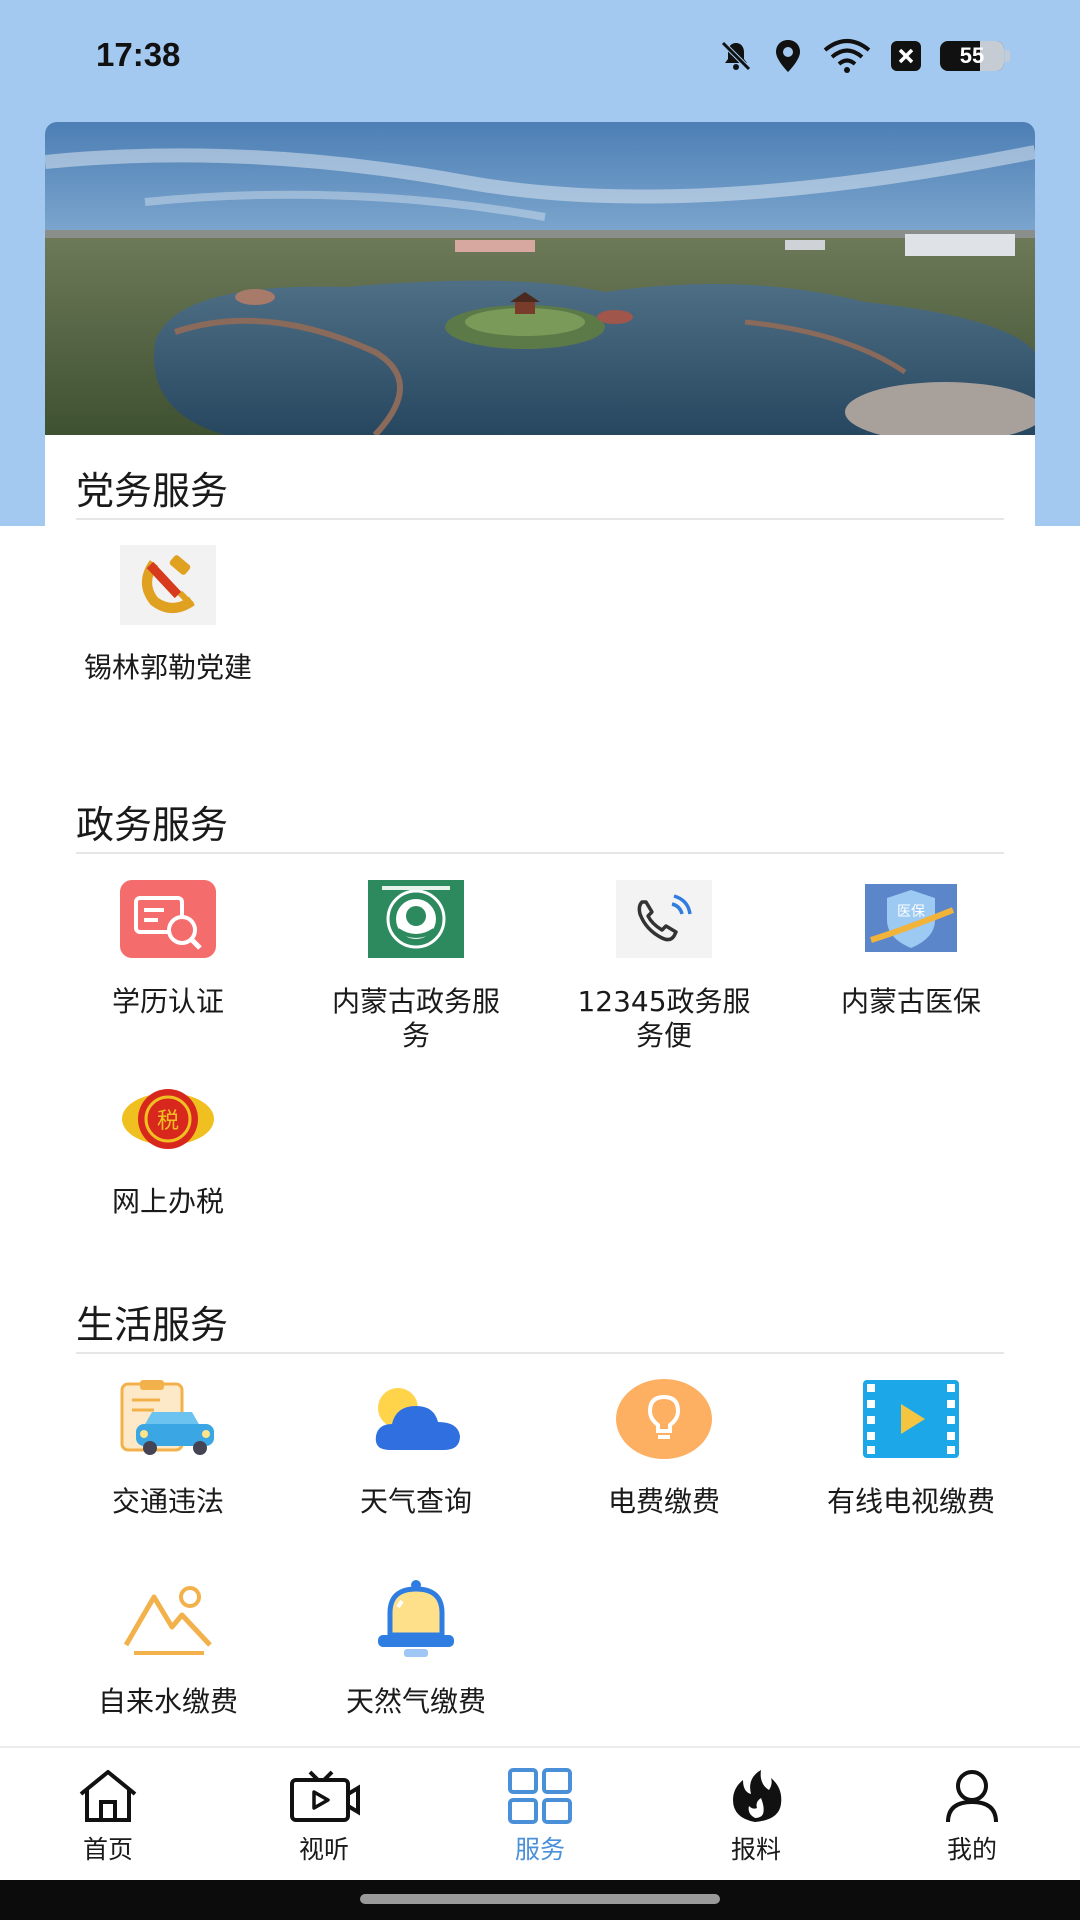  What do you see at coordinates (415, 1018) in the screenshot?
I see `service-label: 内蒙古政务服务` at bounding box center [415, 1018].